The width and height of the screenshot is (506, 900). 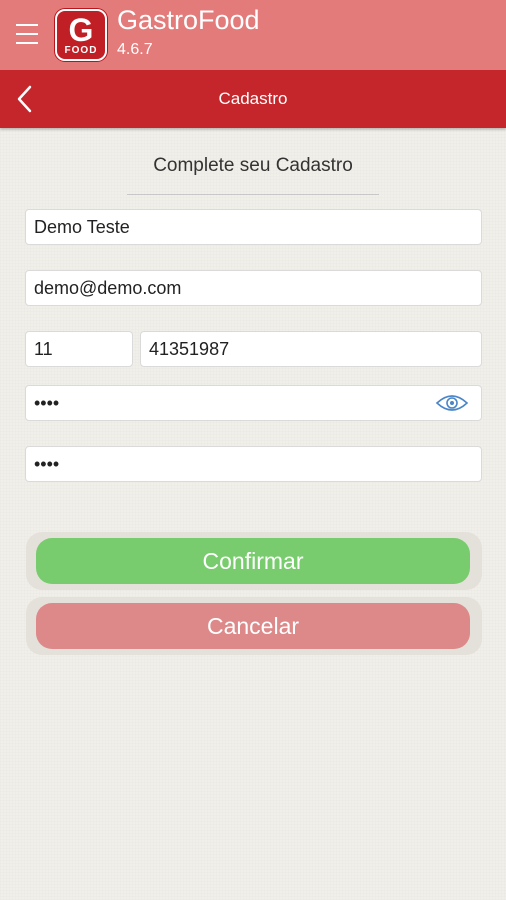 I want to click on logo-word: FOOD, so click(x=81, y=50).